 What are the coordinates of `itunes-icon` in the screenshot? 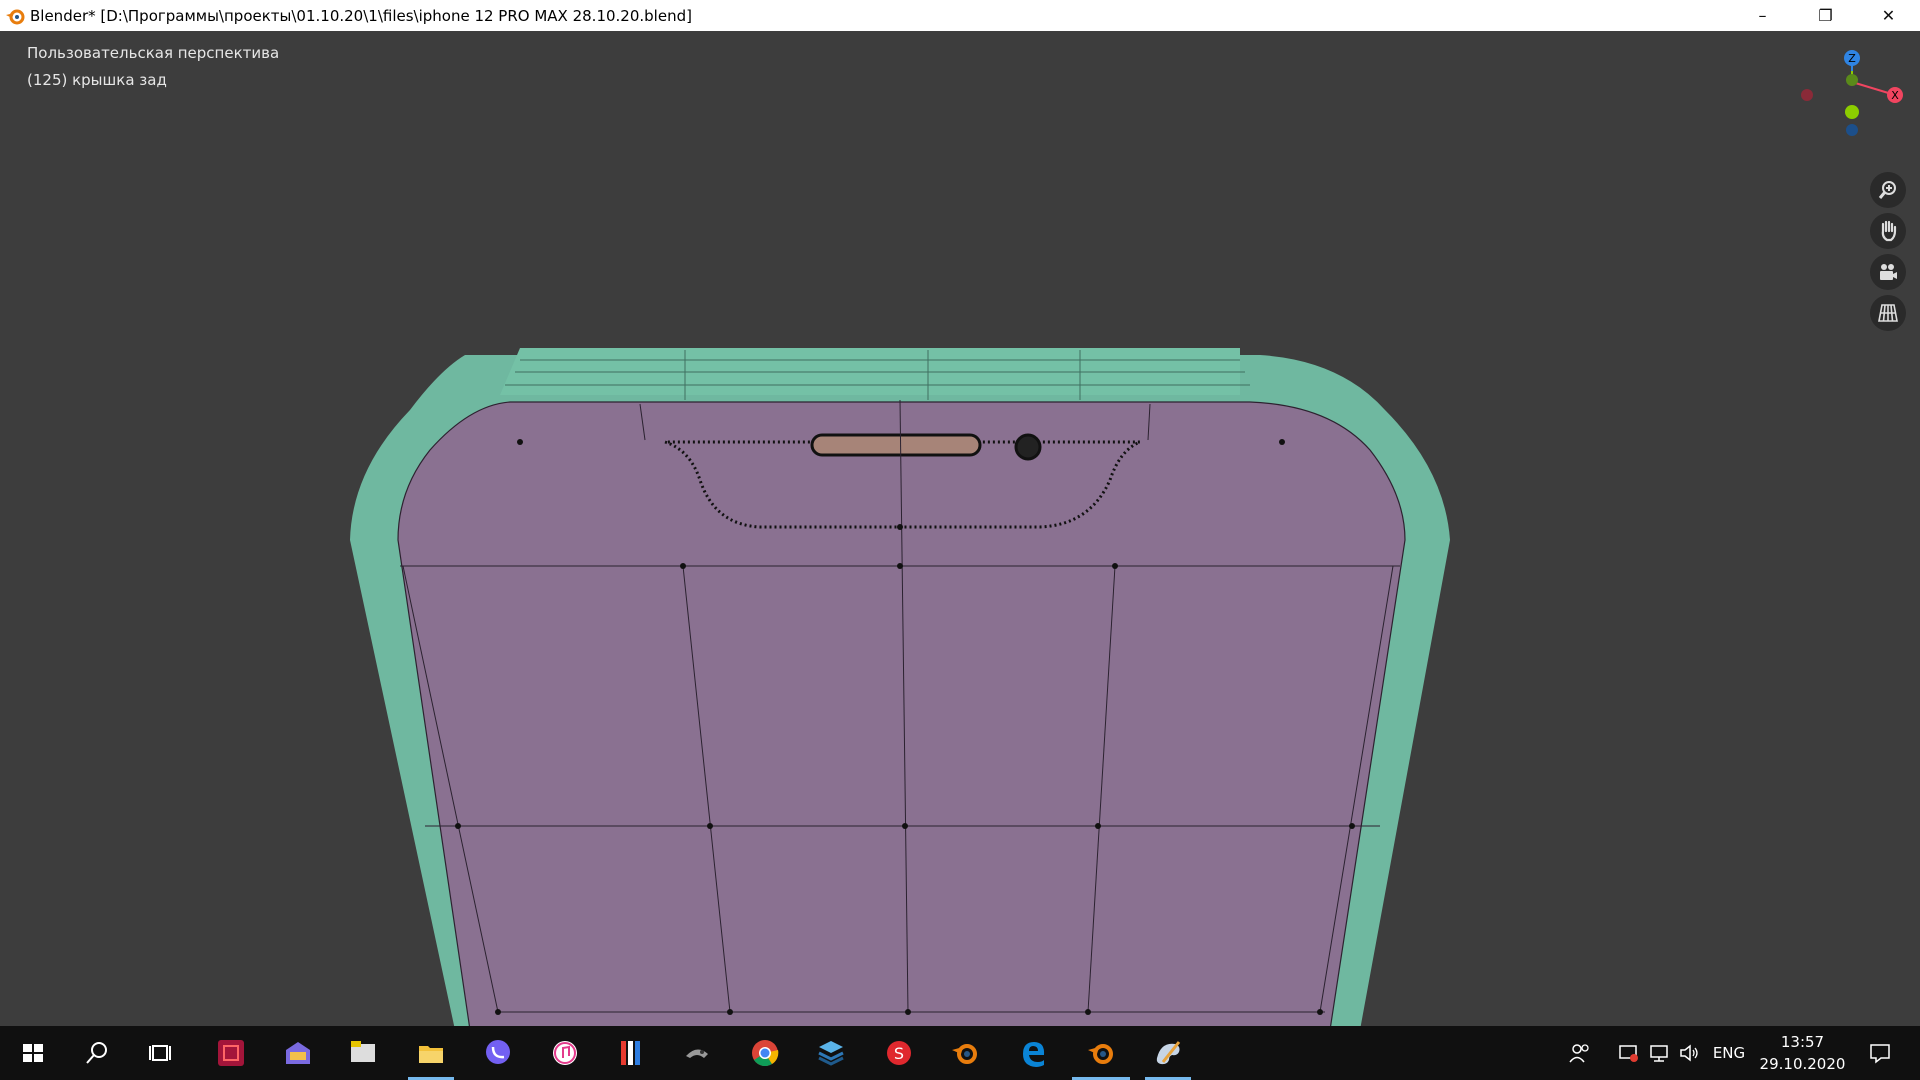 It's located at (565, 1053).